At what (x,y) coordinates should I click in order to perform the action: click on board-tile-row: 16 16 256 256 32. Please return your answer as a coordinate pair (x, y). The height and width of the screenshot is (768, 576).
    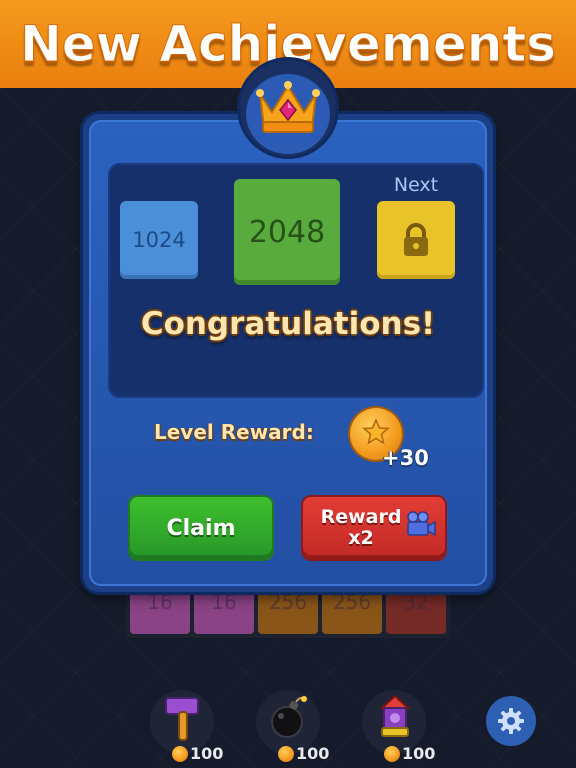
    Looking at the image, I should click on (288, 610).